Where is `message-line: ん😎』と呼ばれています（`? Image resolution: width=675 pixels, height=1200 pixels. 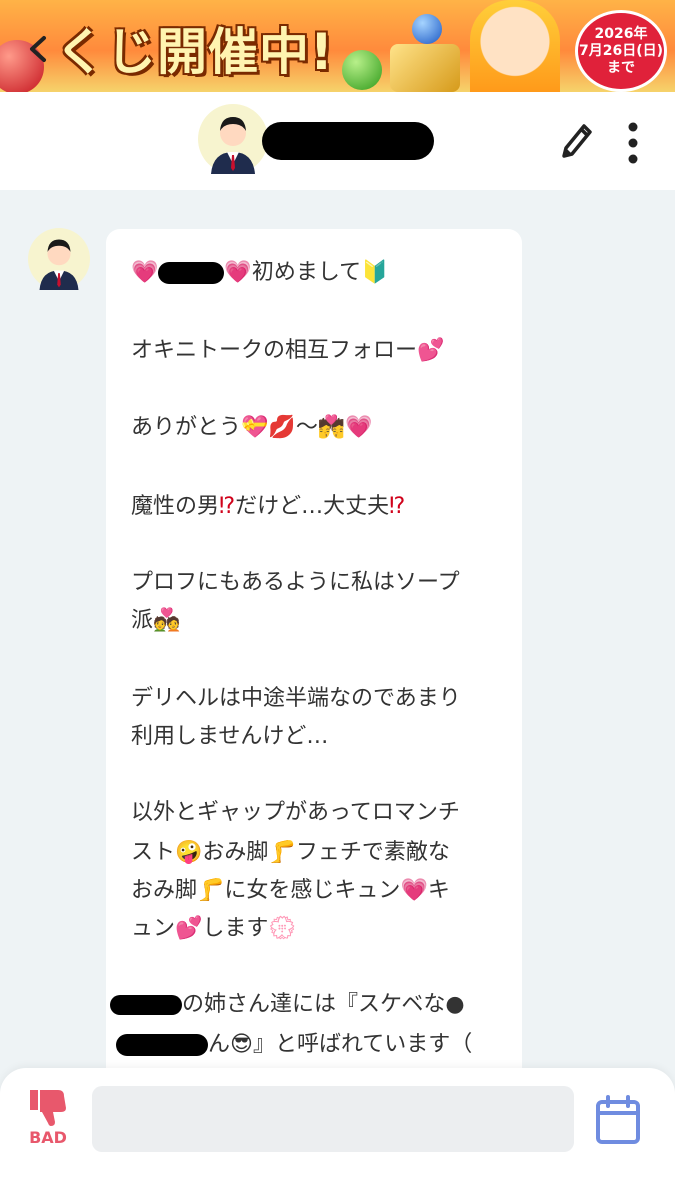 message-line: ん😎』と呼ばれています（ is located at coordinates (294, 1045).